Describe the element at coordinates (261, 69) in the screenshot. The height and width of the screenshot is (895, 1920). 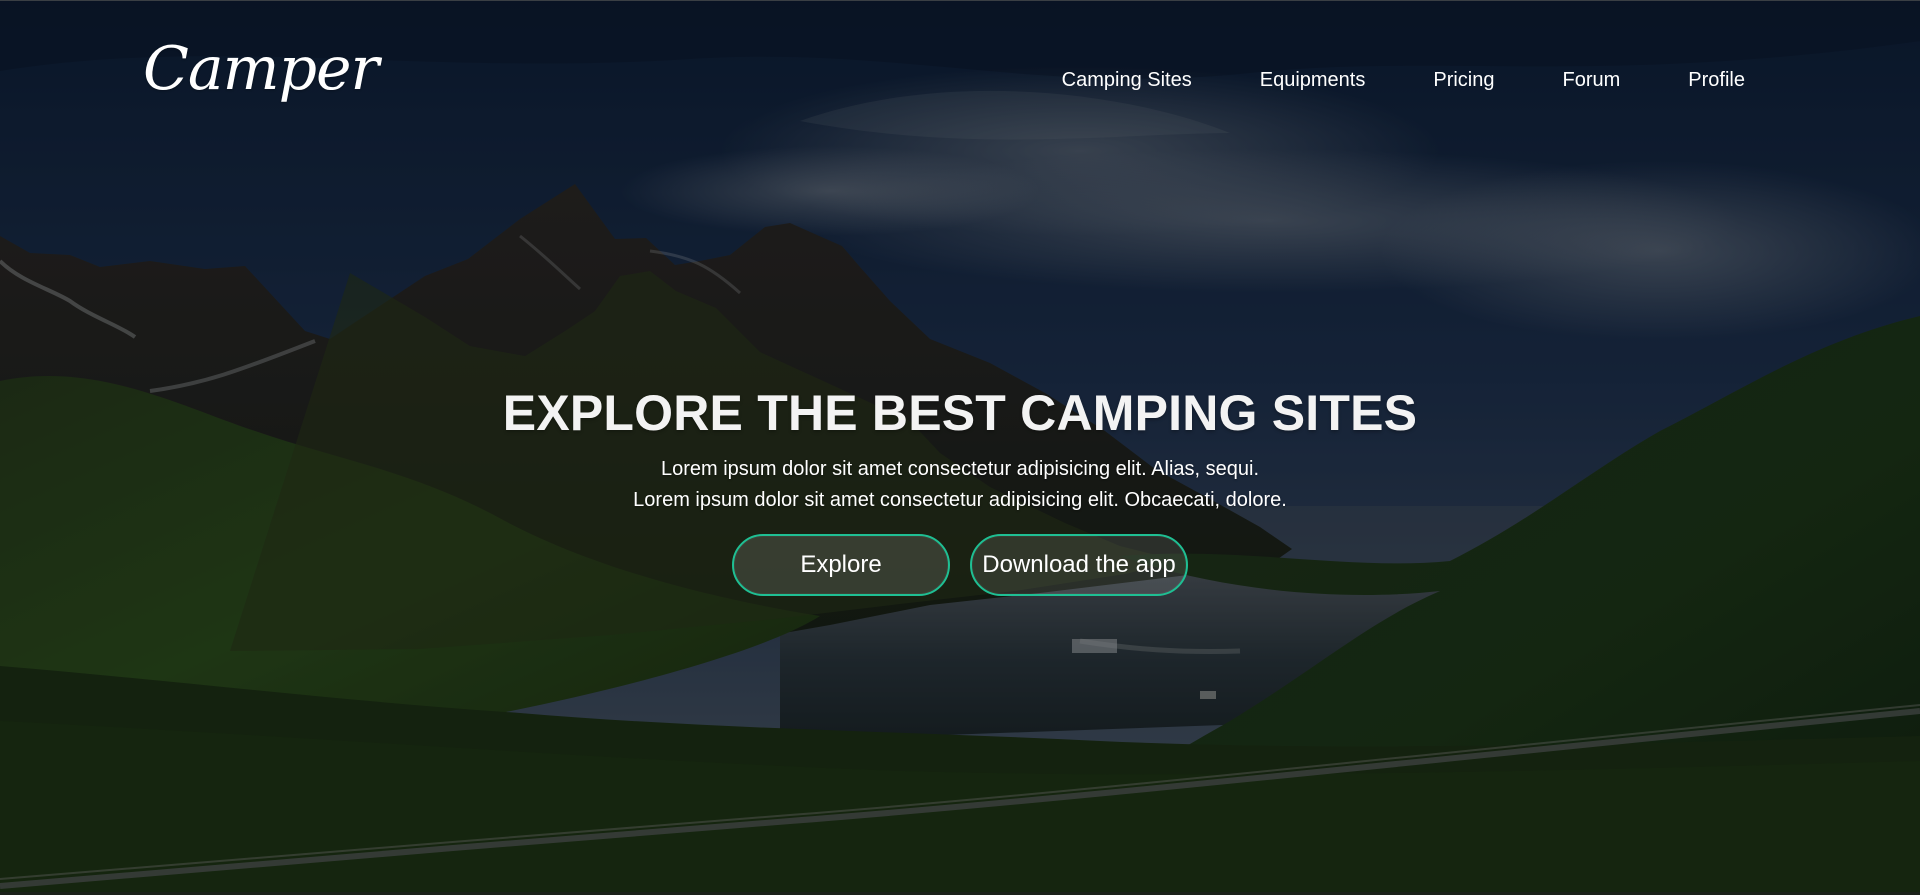
I see `camper-logo: Camper` at that location.